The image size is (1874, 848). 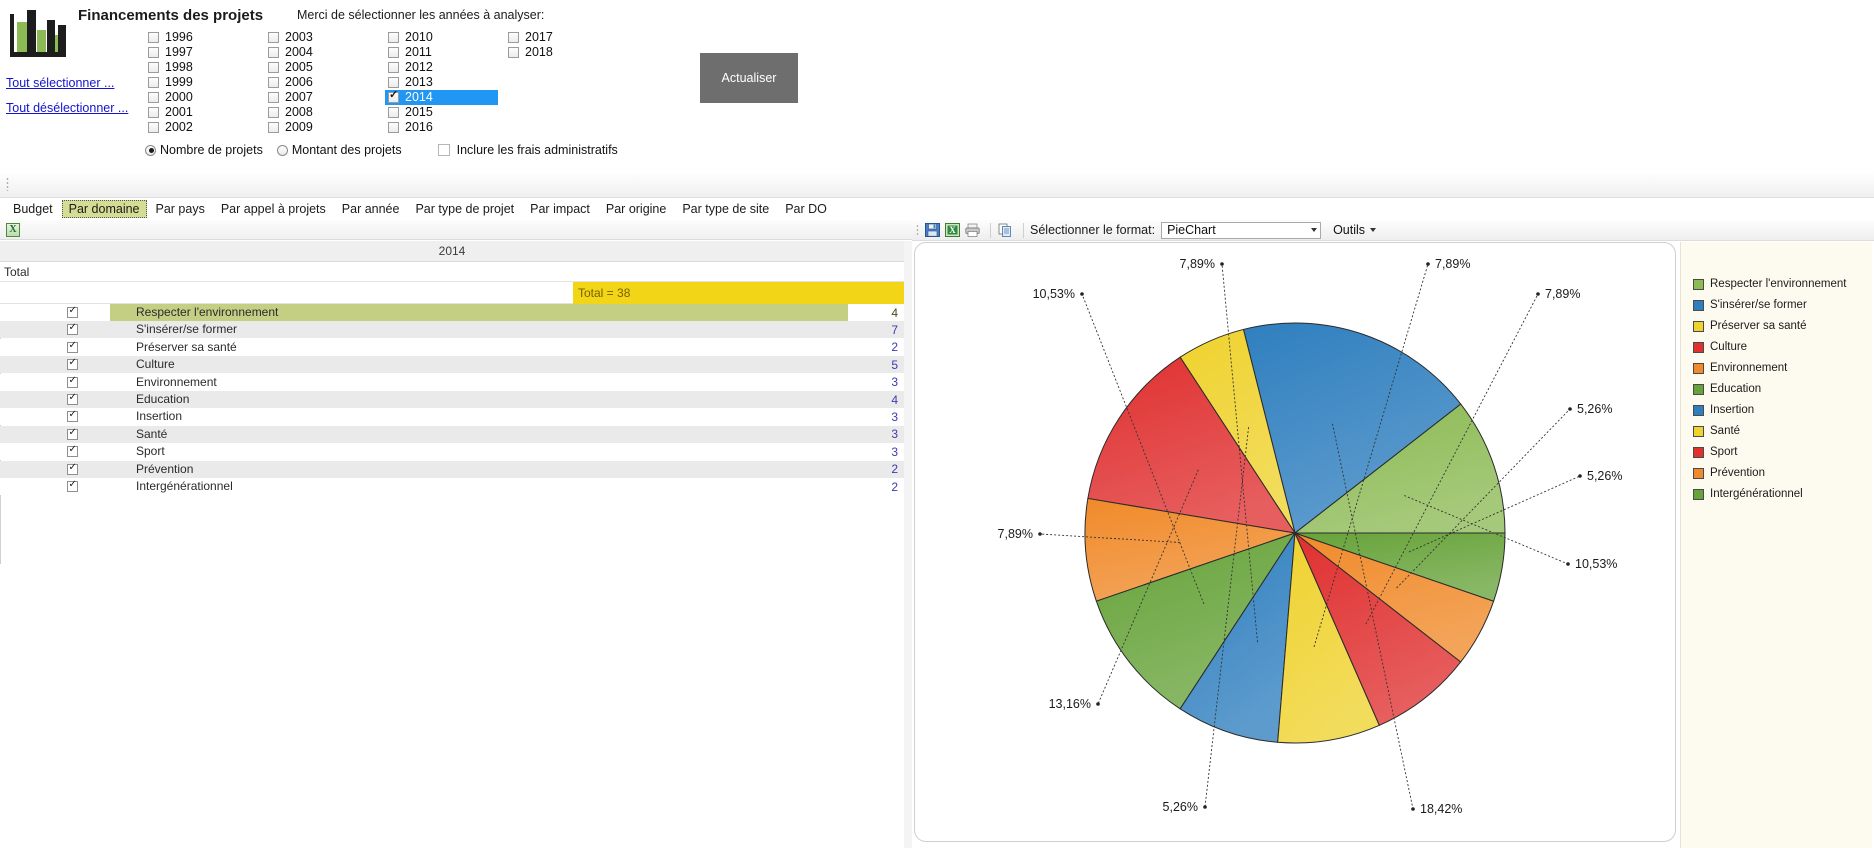 I want to click on year-checkbox-2012: 2012, so click(x=445, y=67).